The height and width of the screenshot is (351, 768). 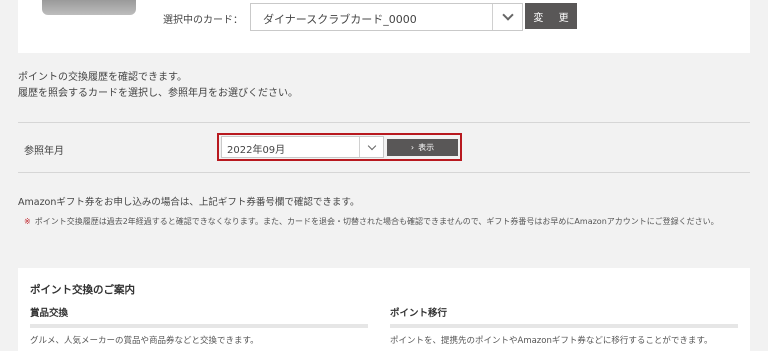 What do you see at coordinates (551, 341) in the screenshot?
I see `guide-col-text: ポイントを、提携先のポイントやAmazonギフト券などに移行することができます。` at bounding box center [551, 341].